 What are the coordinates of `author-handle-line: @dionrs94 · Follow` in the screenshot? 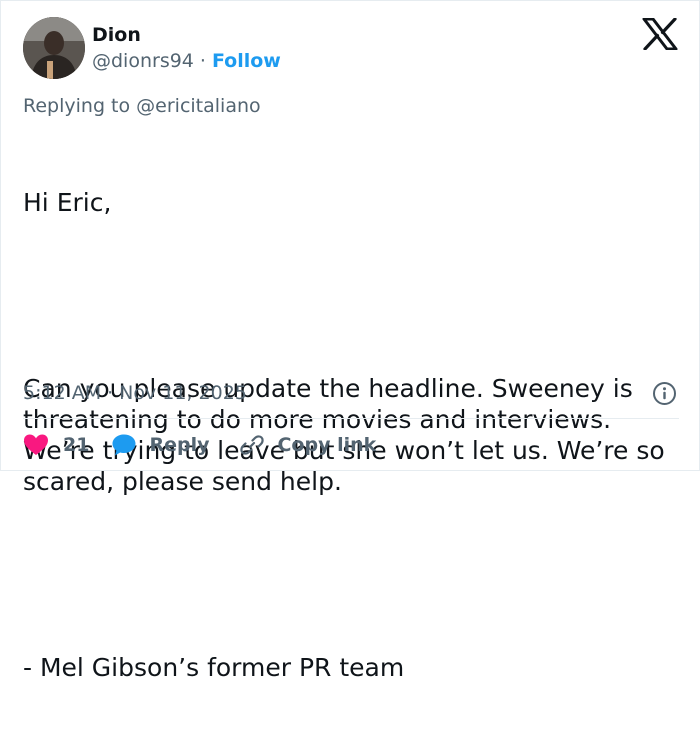 It's located at (186, 61).